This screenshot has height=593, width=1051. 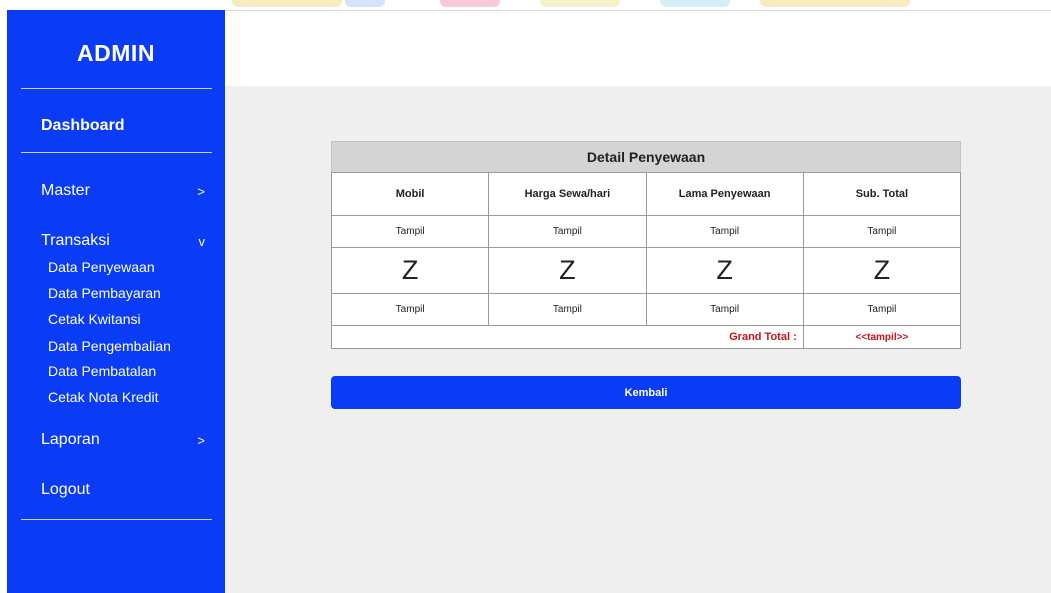 What do you see at coordinates (83, 126) in the screenshot?
I see `sidebar-item-dashboard: Dashboard` at bounding box center [83, 126].